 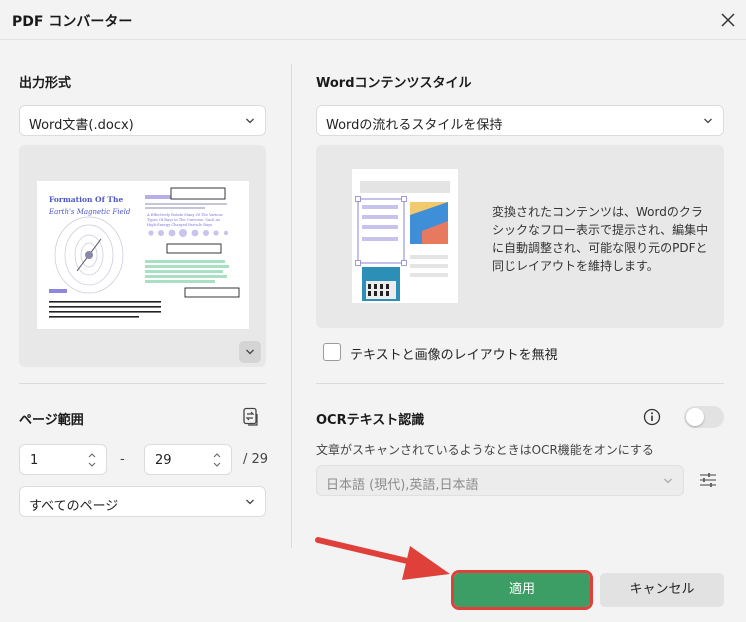 I want to click on ocr-toggle, so click(x=704, y=417).